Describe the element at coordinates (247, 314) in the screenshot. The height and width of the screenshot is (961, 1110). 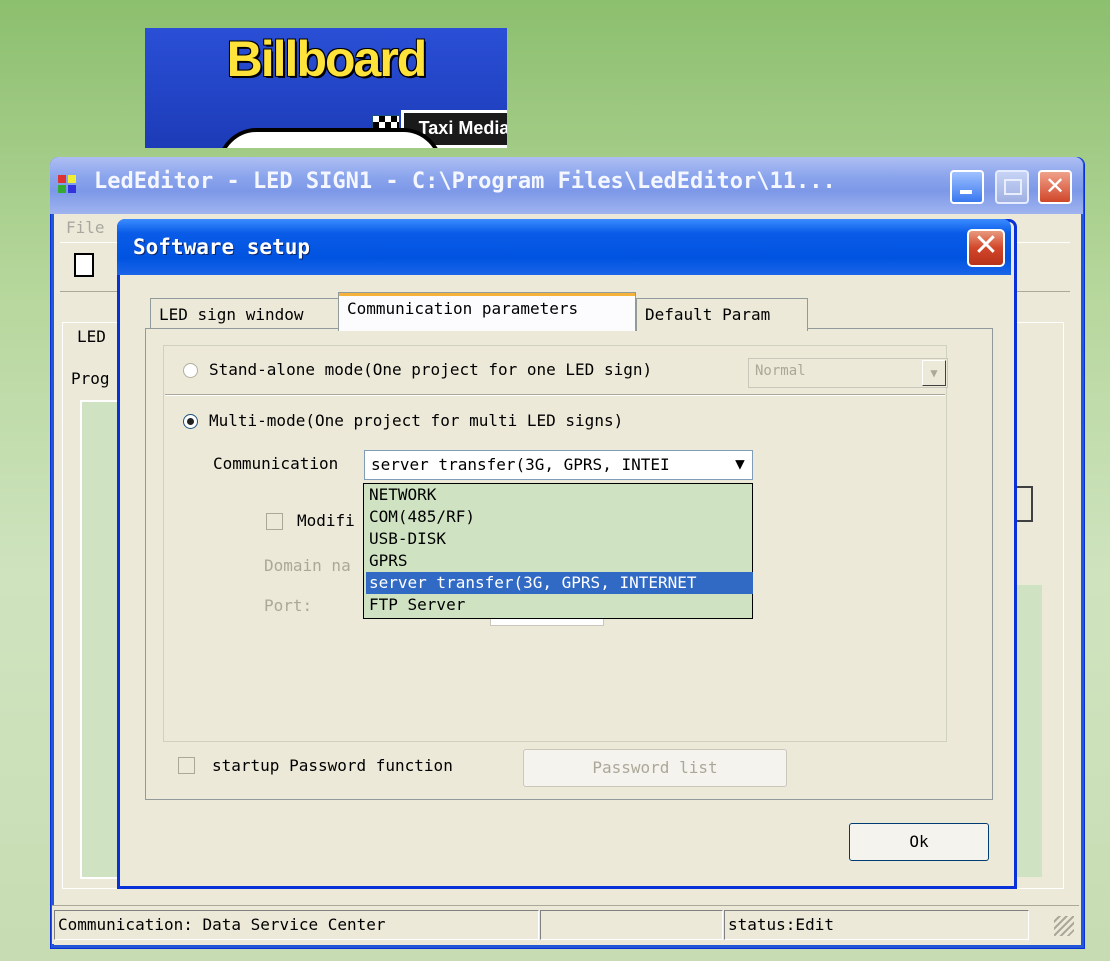
I see `tab-led-sign-window: LED sign window` at that location.